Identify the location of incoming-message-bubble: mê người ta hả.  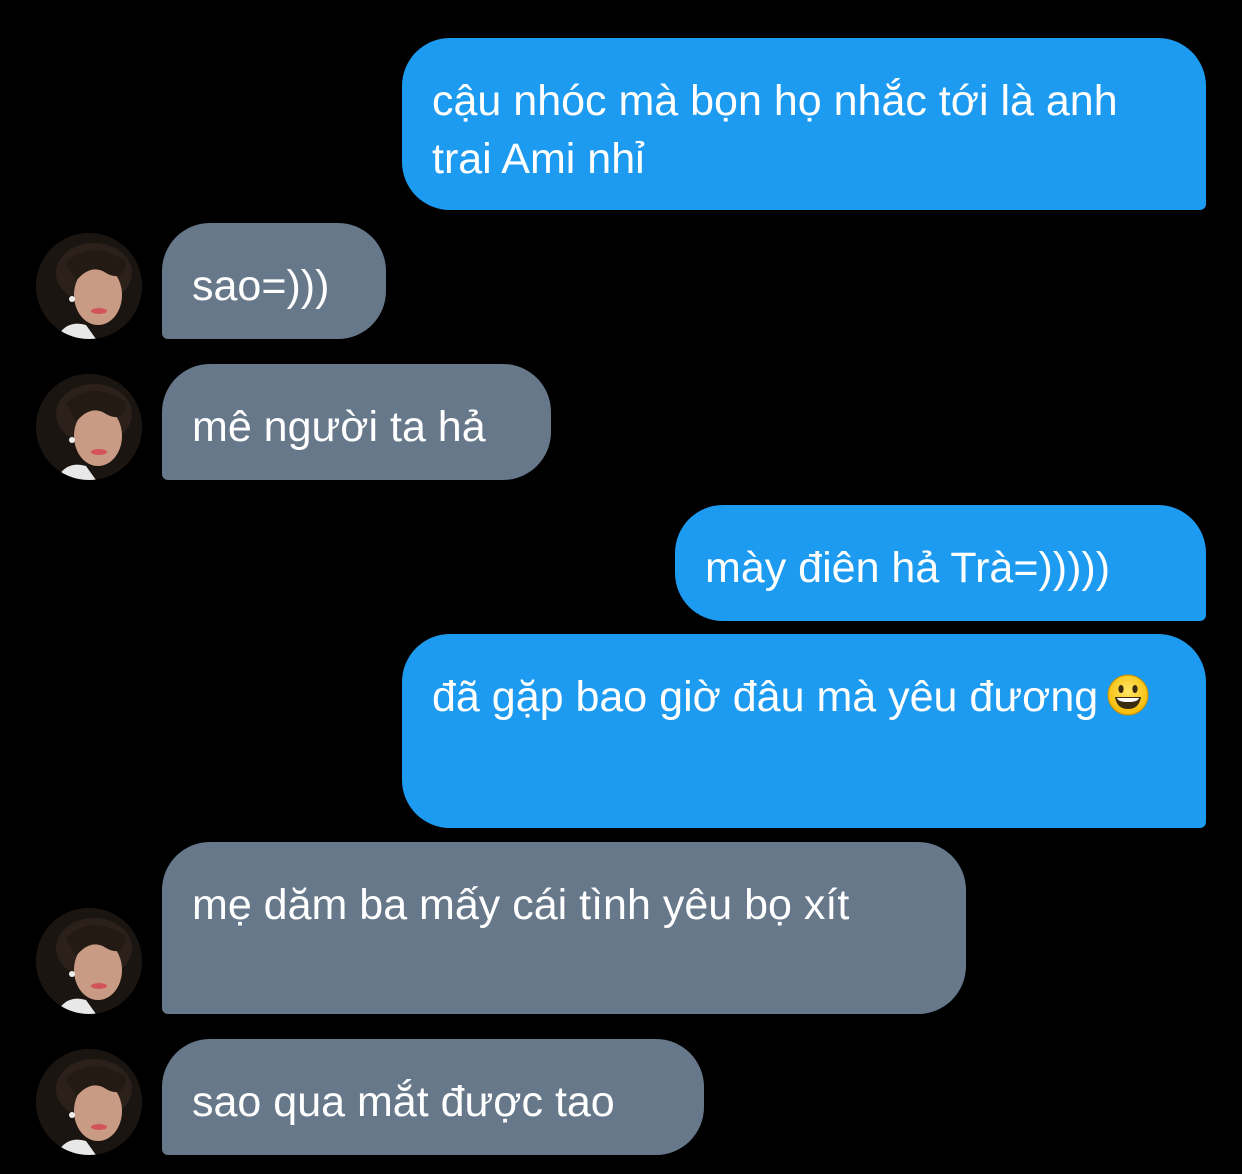
(356, 422).